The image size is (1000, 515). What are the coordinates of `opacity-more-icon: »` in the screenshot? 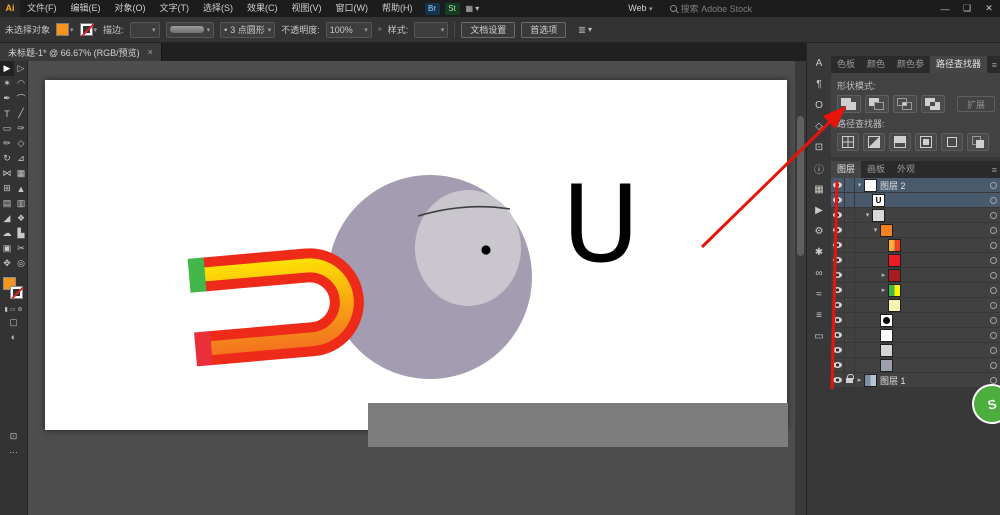 It's located at (380, 29).